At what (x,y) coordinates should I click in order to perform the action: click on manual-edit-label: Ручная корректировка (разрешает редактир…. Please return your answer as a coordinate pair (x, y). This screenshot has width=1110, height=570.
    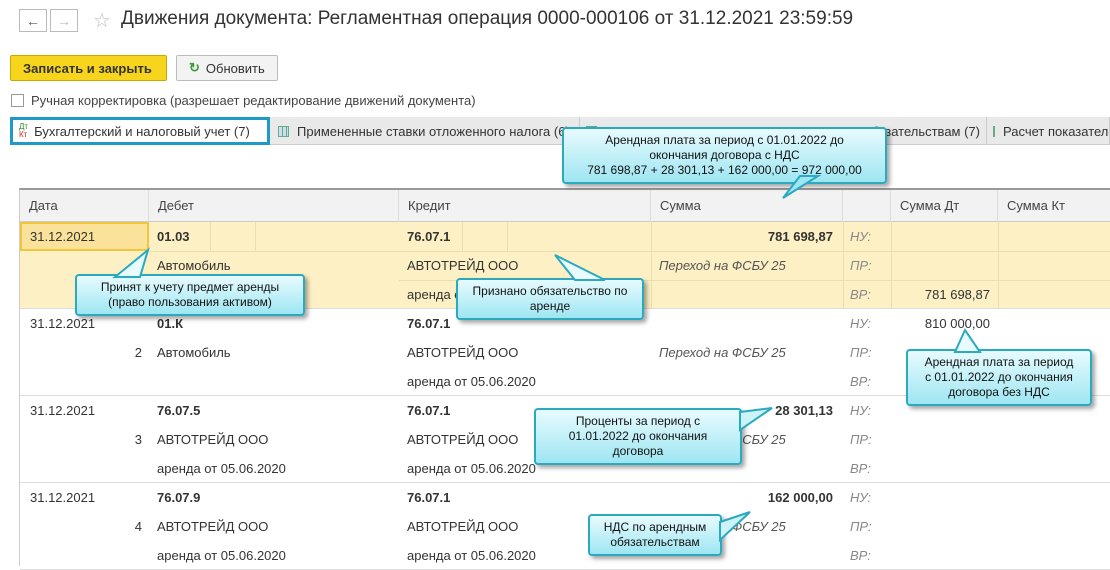
    Looking at the image, I should click on (253, 100).